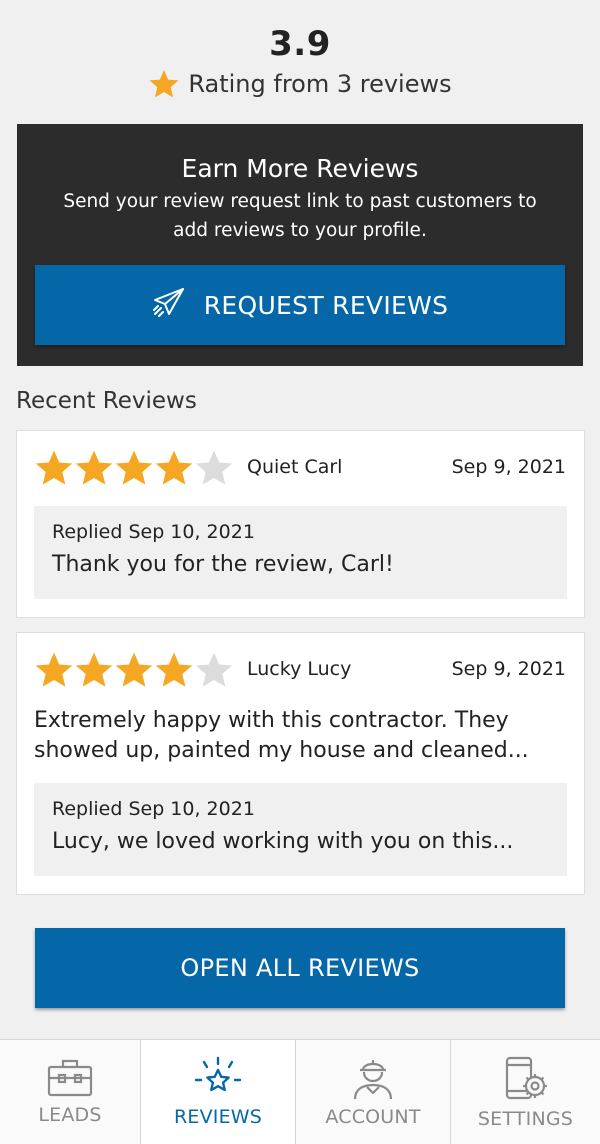 Image resolution: width=600 pixels, height=1144 pixels. I want to click on request-reviews-button: REQUEST REVIEWS, so click(300, 305).